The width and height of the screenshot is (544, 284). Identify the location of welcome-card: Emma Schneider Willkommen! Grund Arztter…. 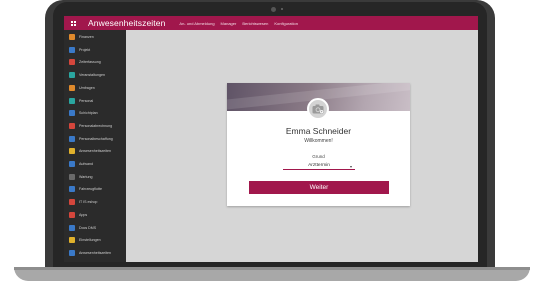
(318, 144).